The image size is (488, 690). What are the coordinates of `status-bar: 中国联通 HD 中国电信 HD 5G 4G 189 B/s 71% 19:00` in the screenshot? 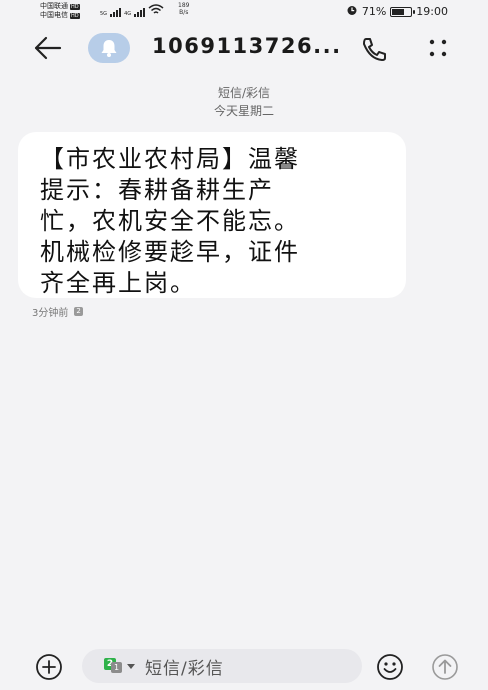 It's located at (244, 12).